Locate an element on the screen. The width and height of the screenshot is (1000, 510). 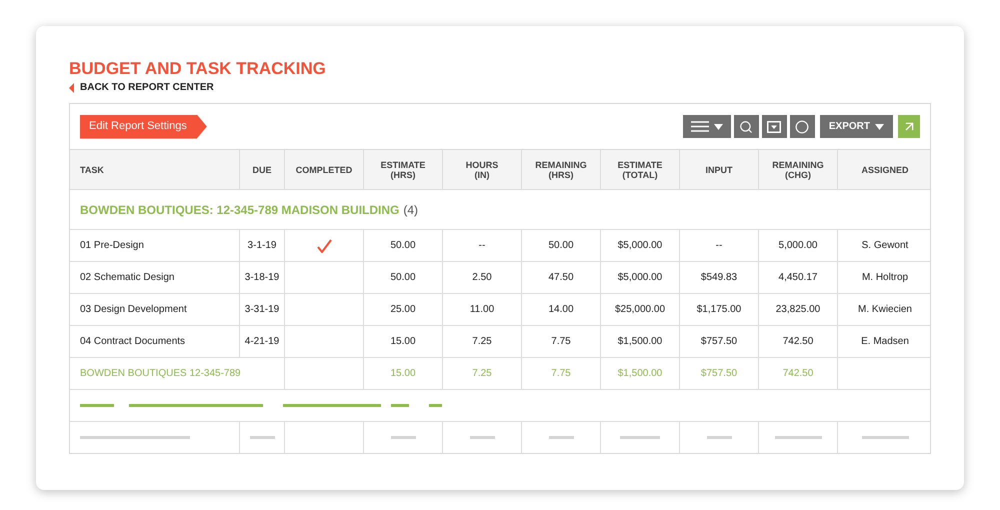
column-header: ESTIMATE (TOTAL) is located at coordinates (640, 169).